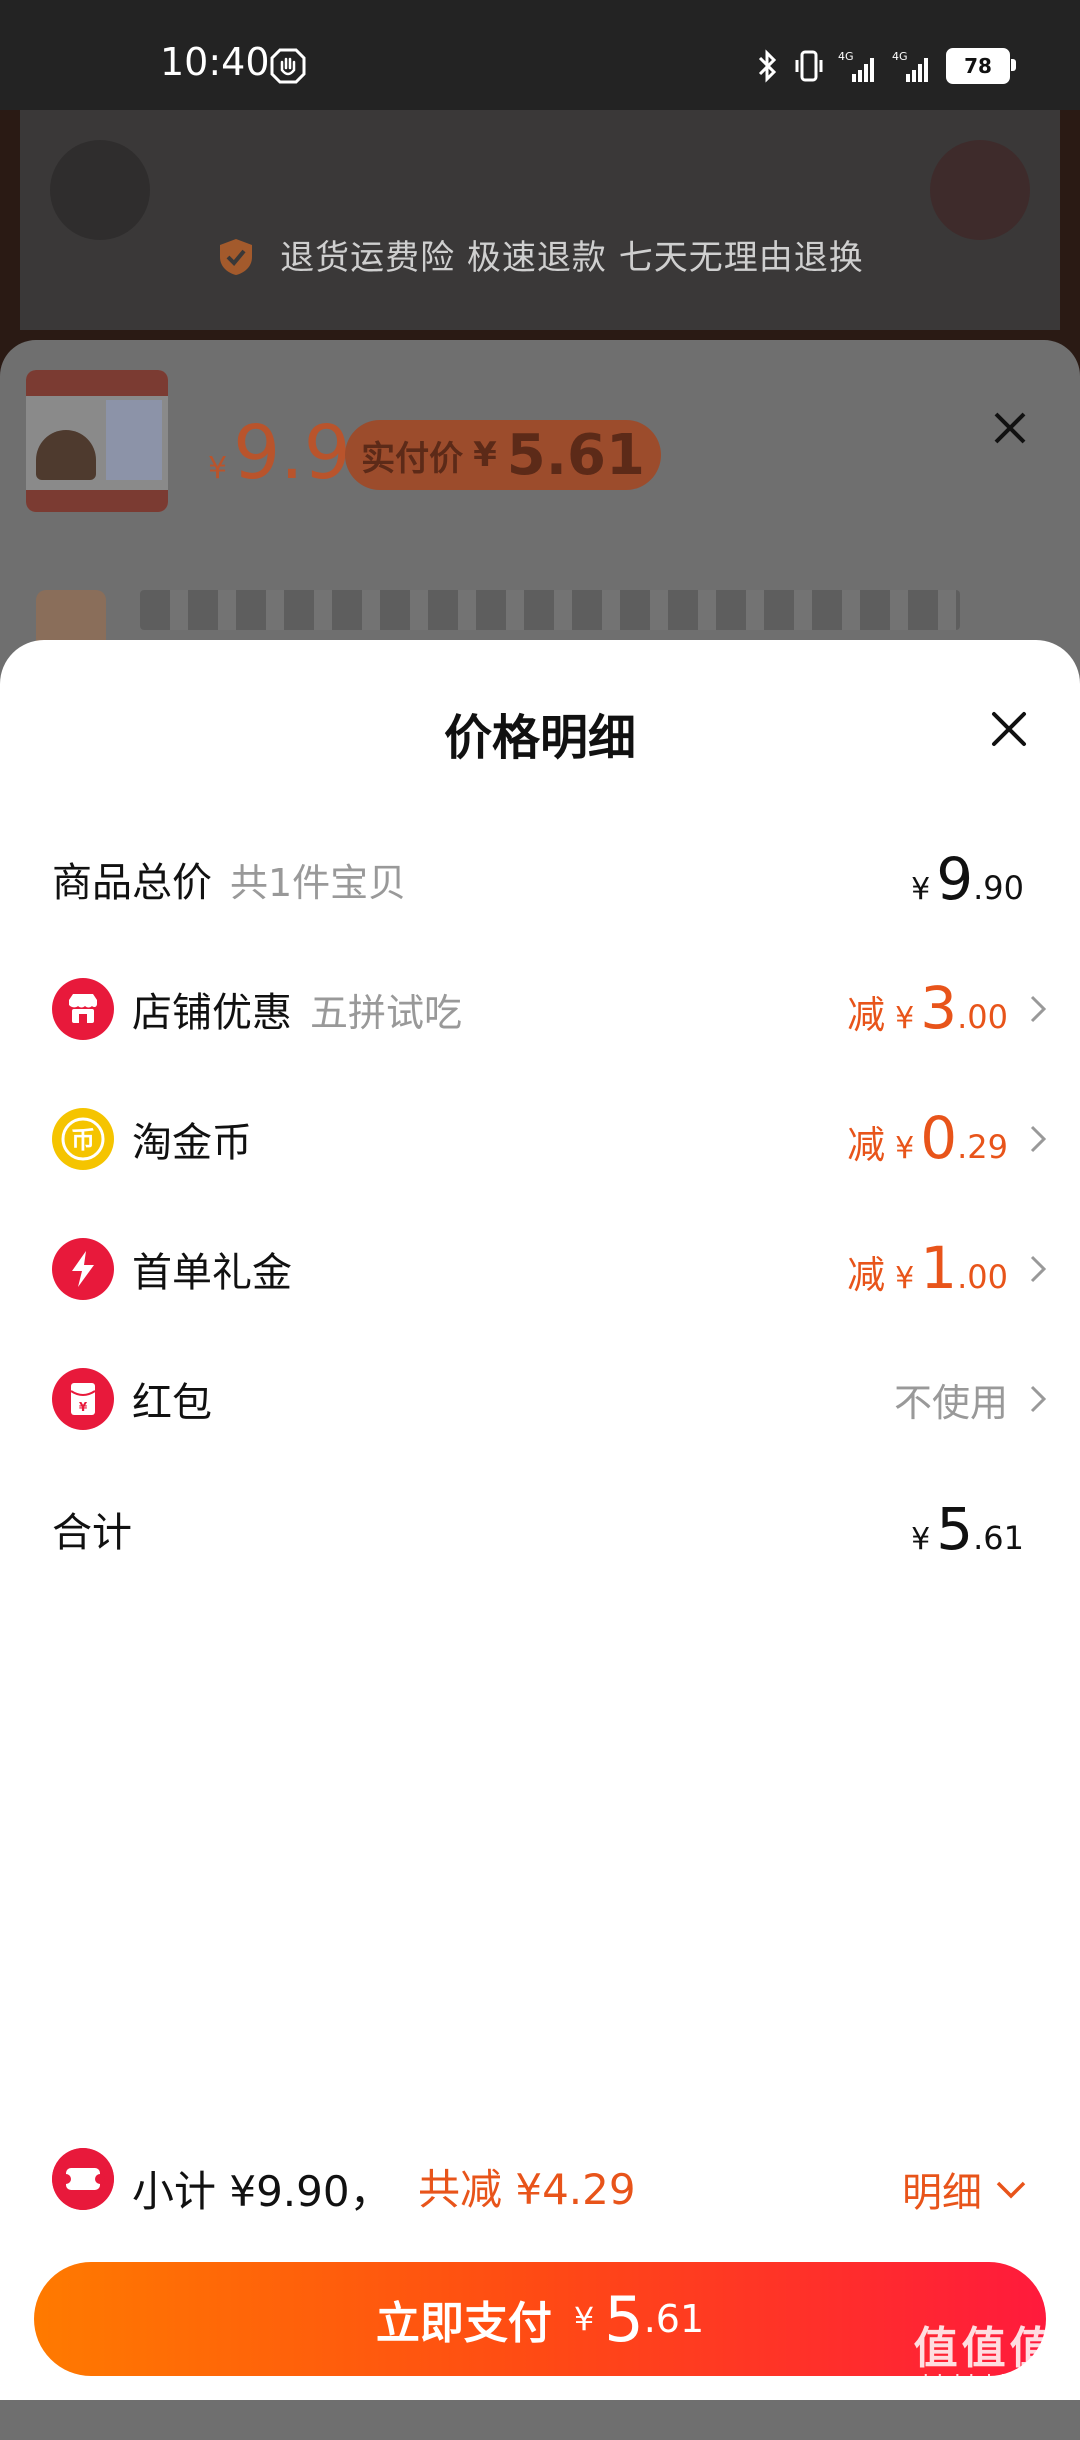  What do you see at coordinates (212, 1013) in the screenshot?
I see `row-label: 店铺优惠` at bounding box center [212, 1013].